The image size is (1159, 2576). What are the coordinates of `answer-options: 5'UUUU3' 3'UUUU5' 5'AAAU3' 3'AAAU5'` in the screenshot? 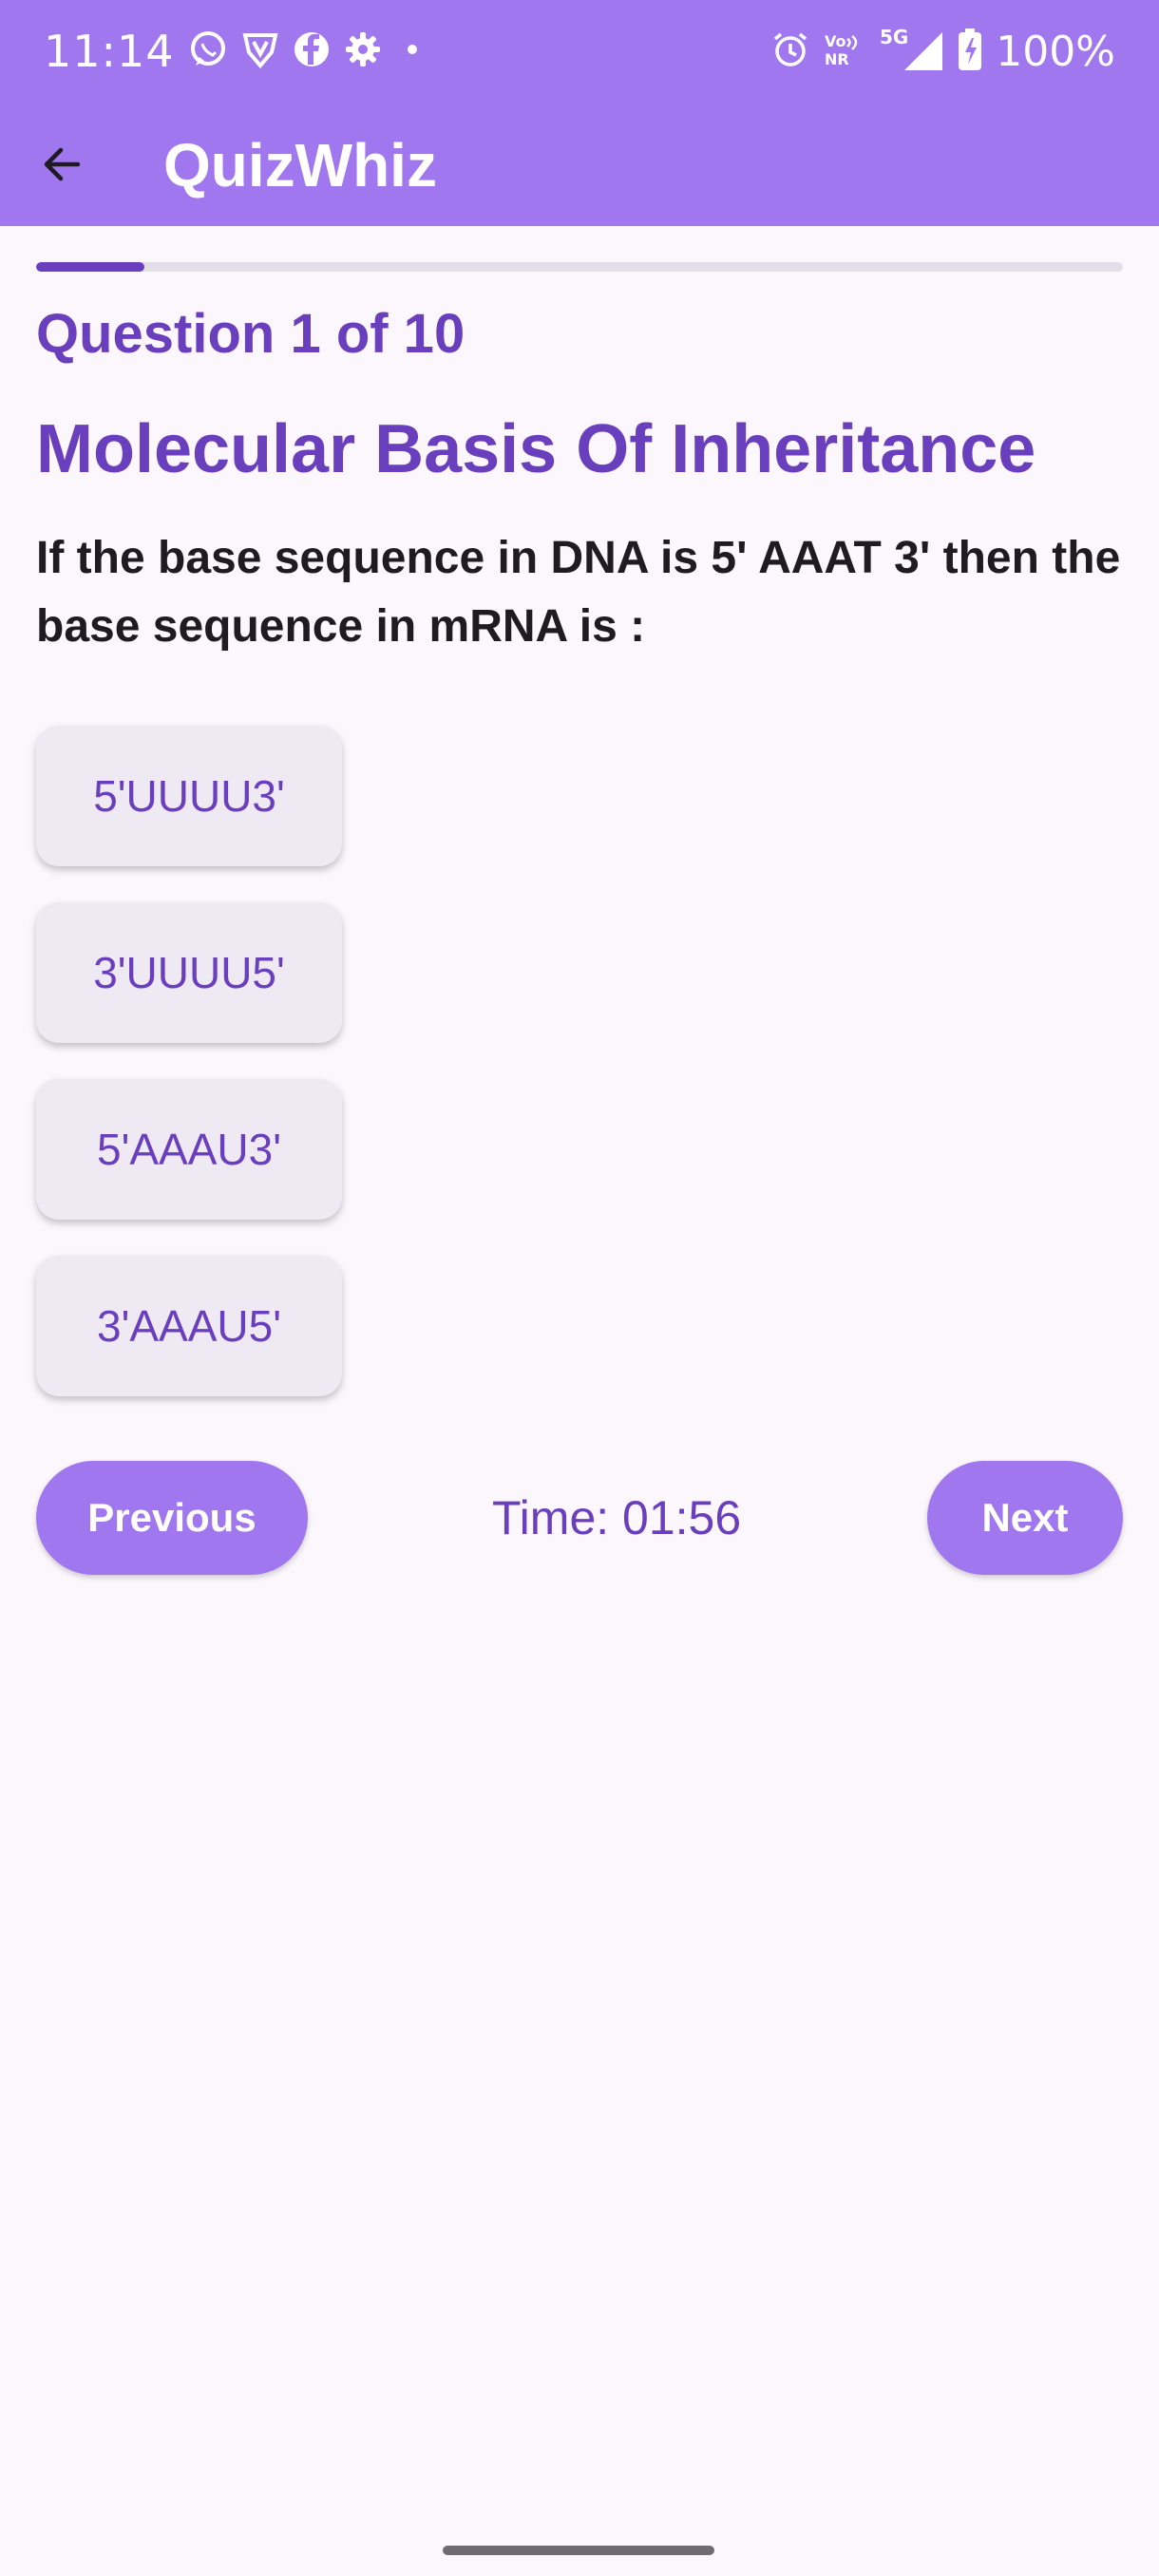 It's located at (189, 1079).